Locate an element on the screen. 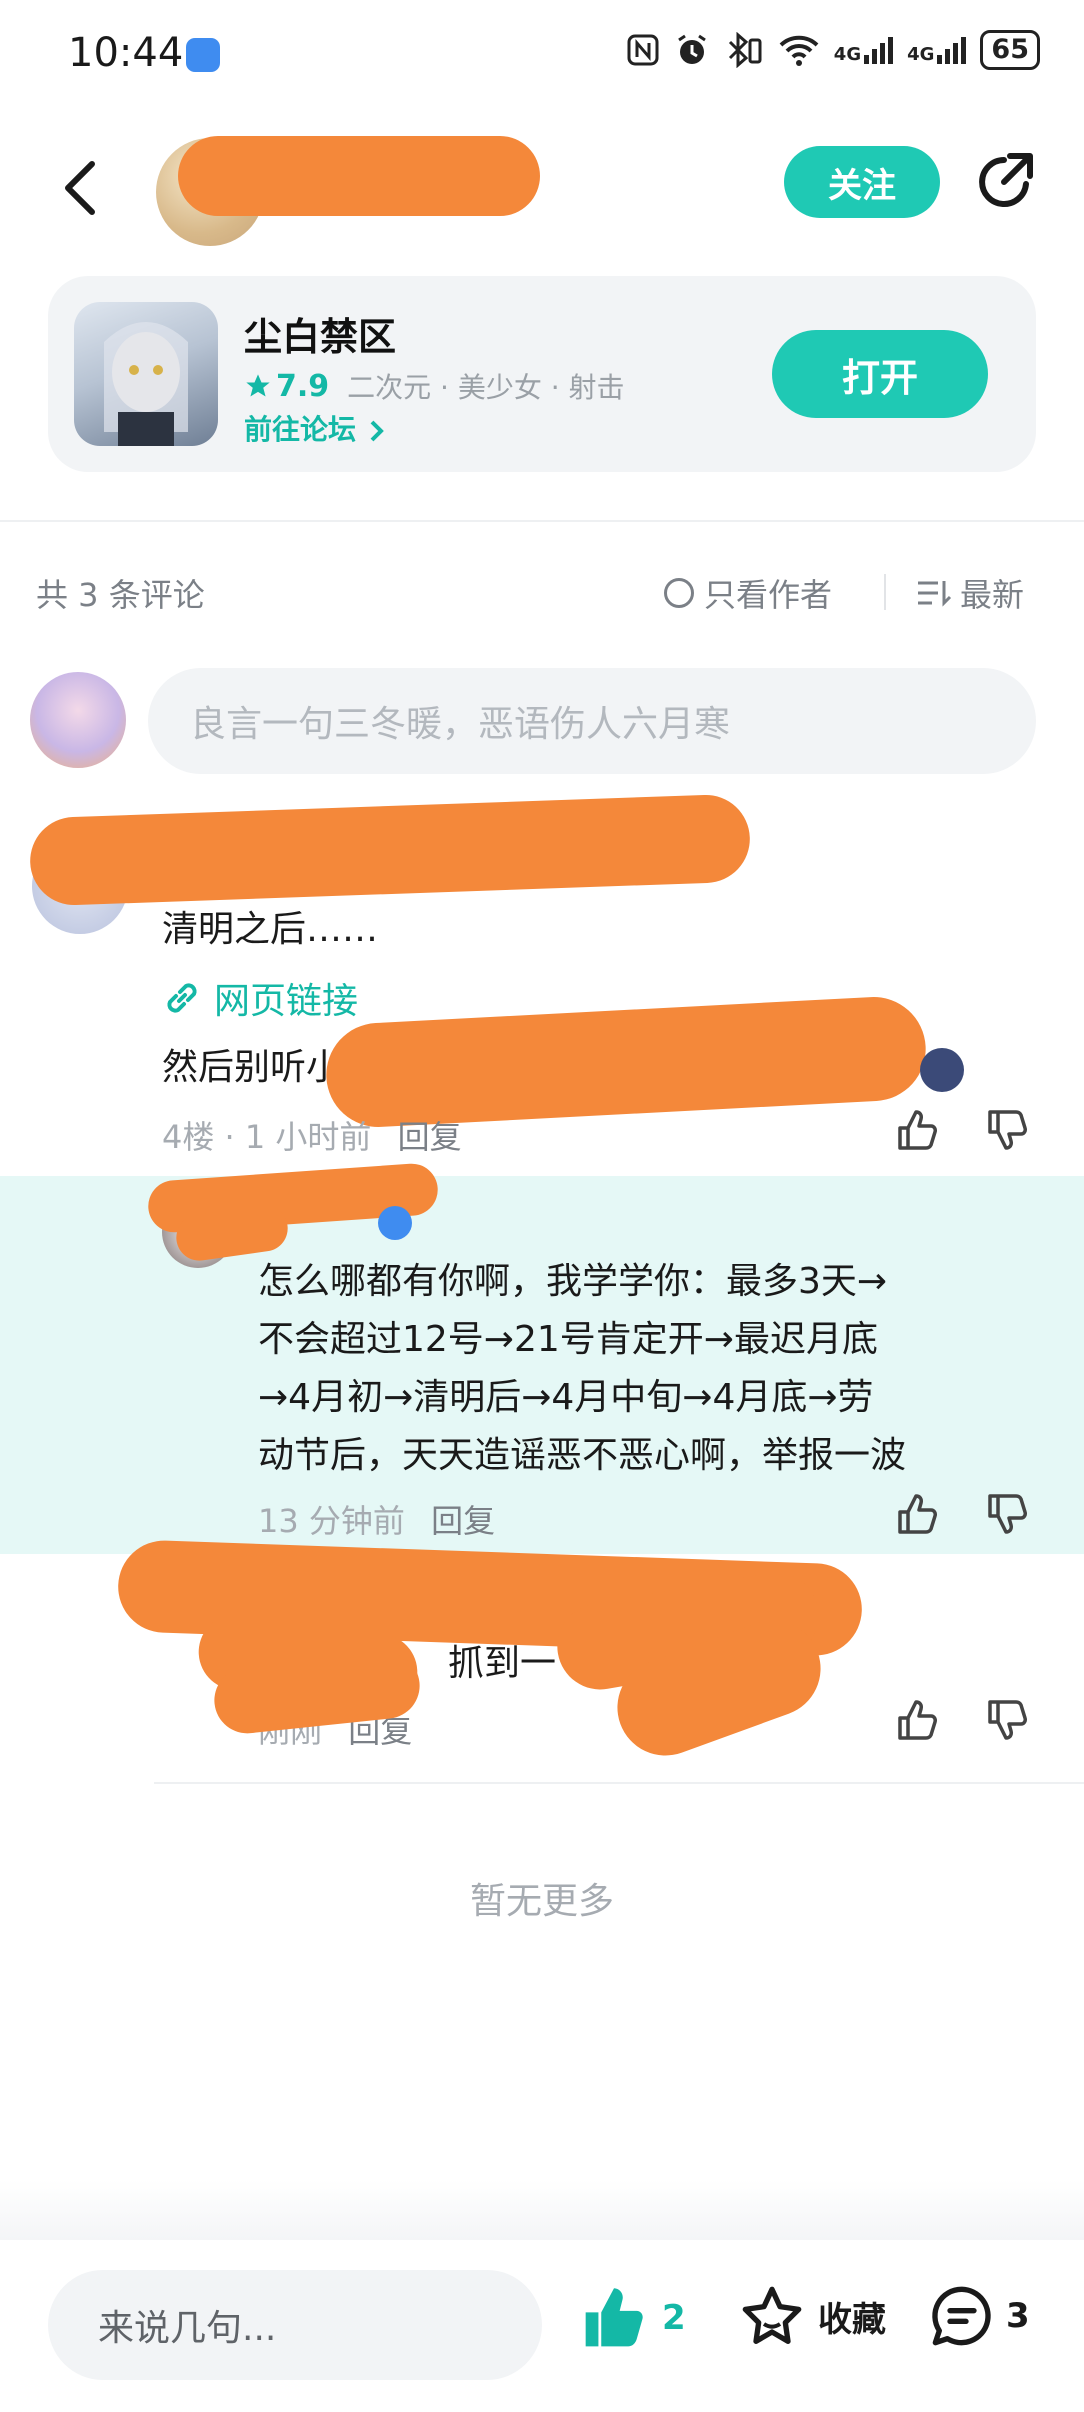  sort-toggle: 最新 is located at coordinates (970, 593).